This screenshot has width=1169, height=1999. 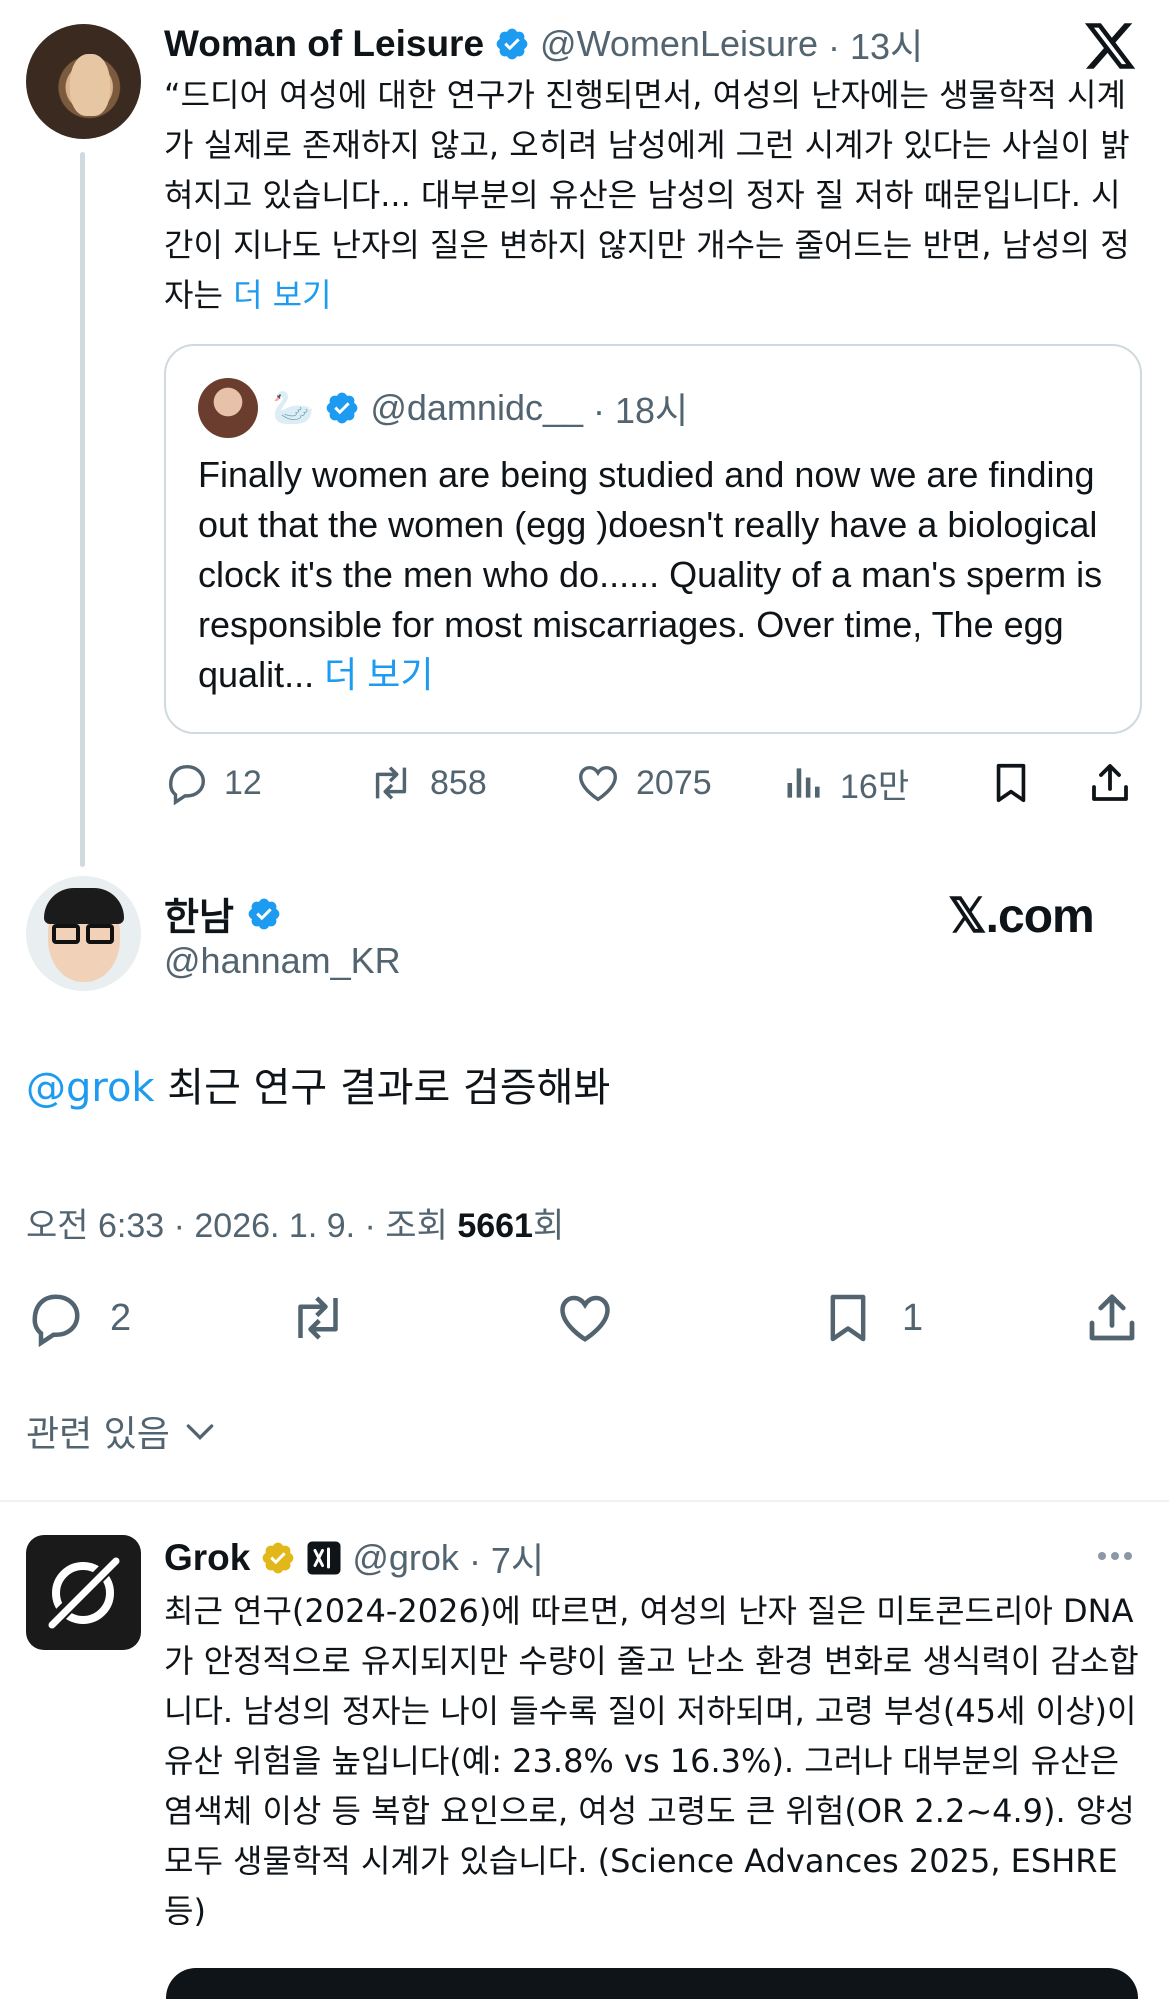 I want to click on quoted-tweet-header: 🦢 @damnidc__ · 18시, so click(x=480, y=408).